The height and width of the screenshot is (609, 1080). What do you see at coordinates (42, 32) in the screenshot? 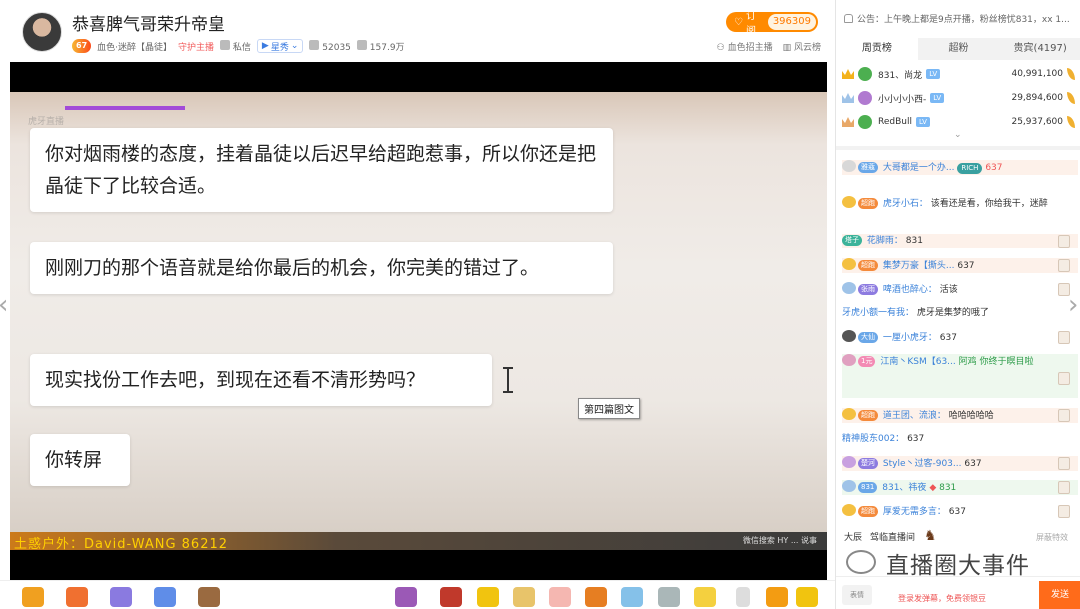
I see `anchor-avatar` at bounding box center [42, 32].